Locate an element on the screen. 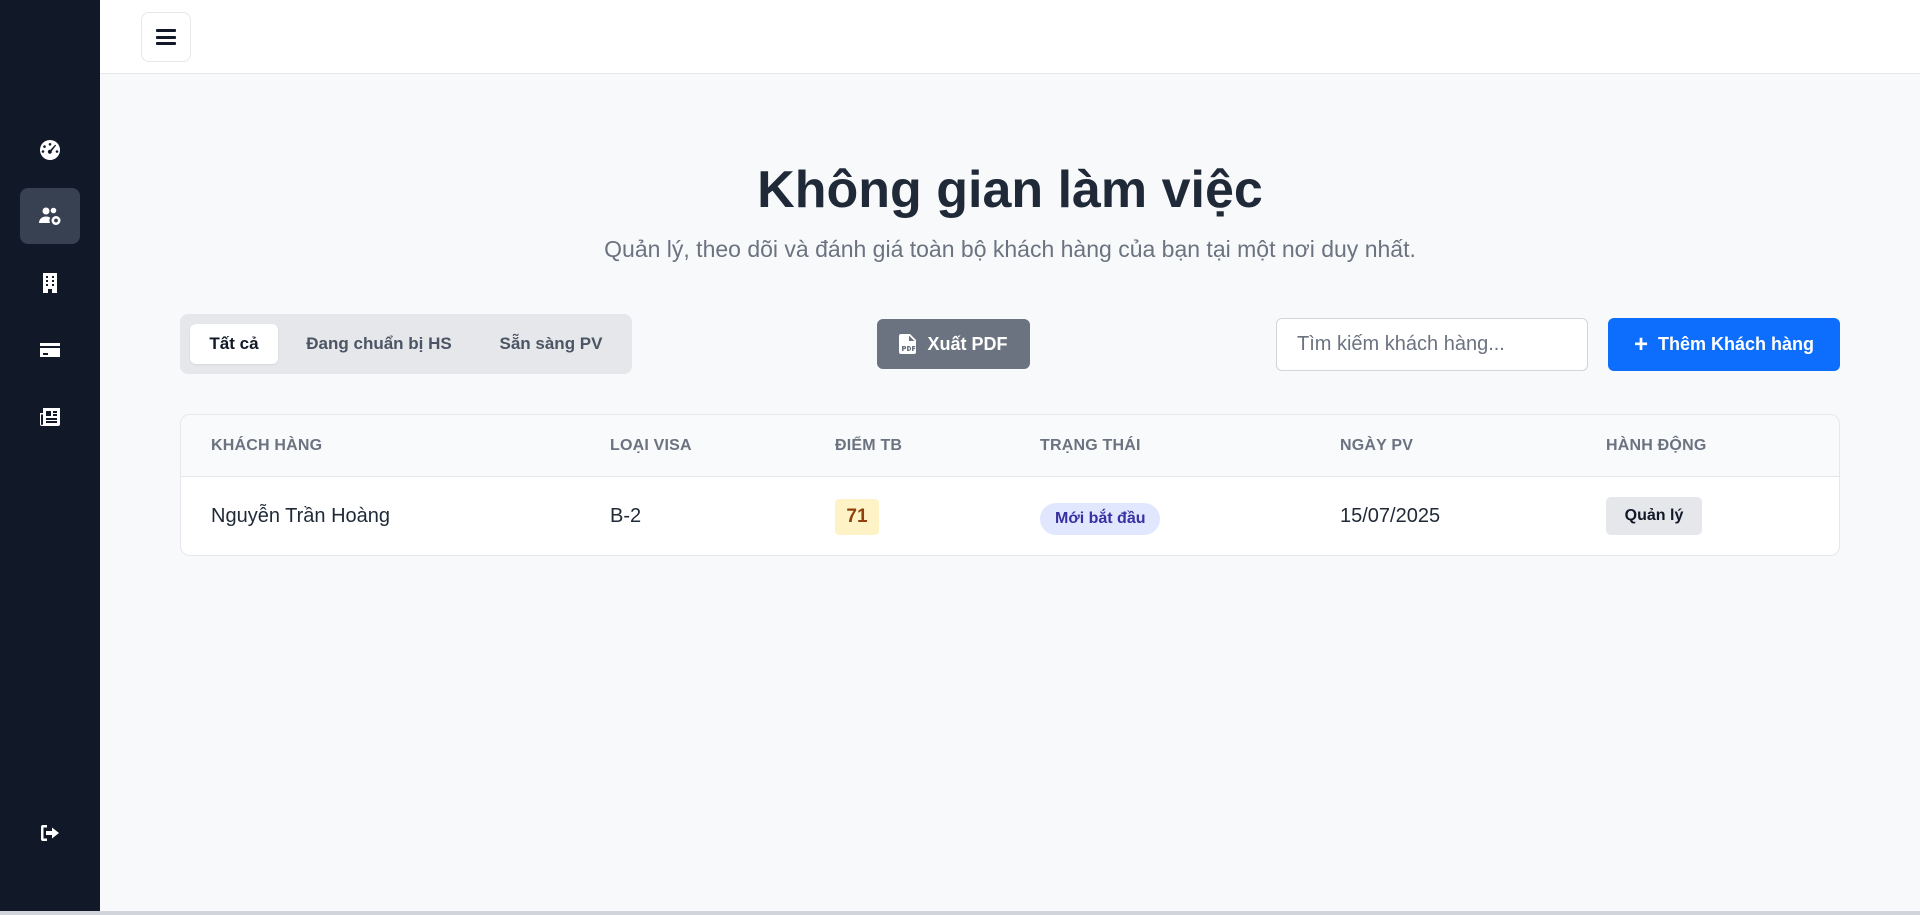  score-badge: 71 is located at coordinates (857, 517).